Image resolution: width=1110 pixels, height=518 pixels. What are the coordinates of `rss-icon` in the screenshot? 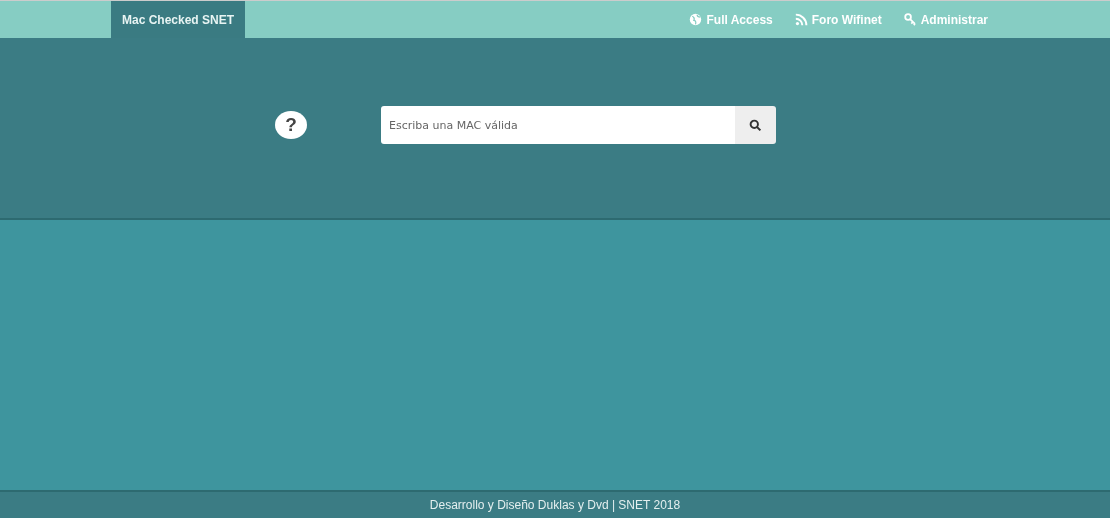 It's located at (801, 19).